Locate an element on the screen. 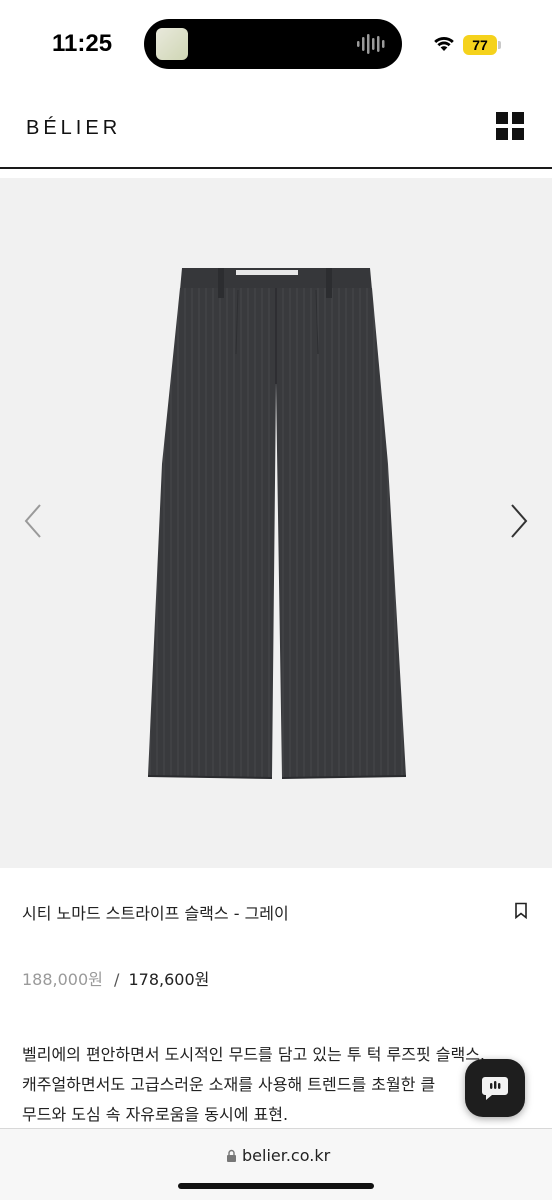 This screenshot has height=1200, width=552. site-header: BÉLIER is located at coordinates (276, 130).